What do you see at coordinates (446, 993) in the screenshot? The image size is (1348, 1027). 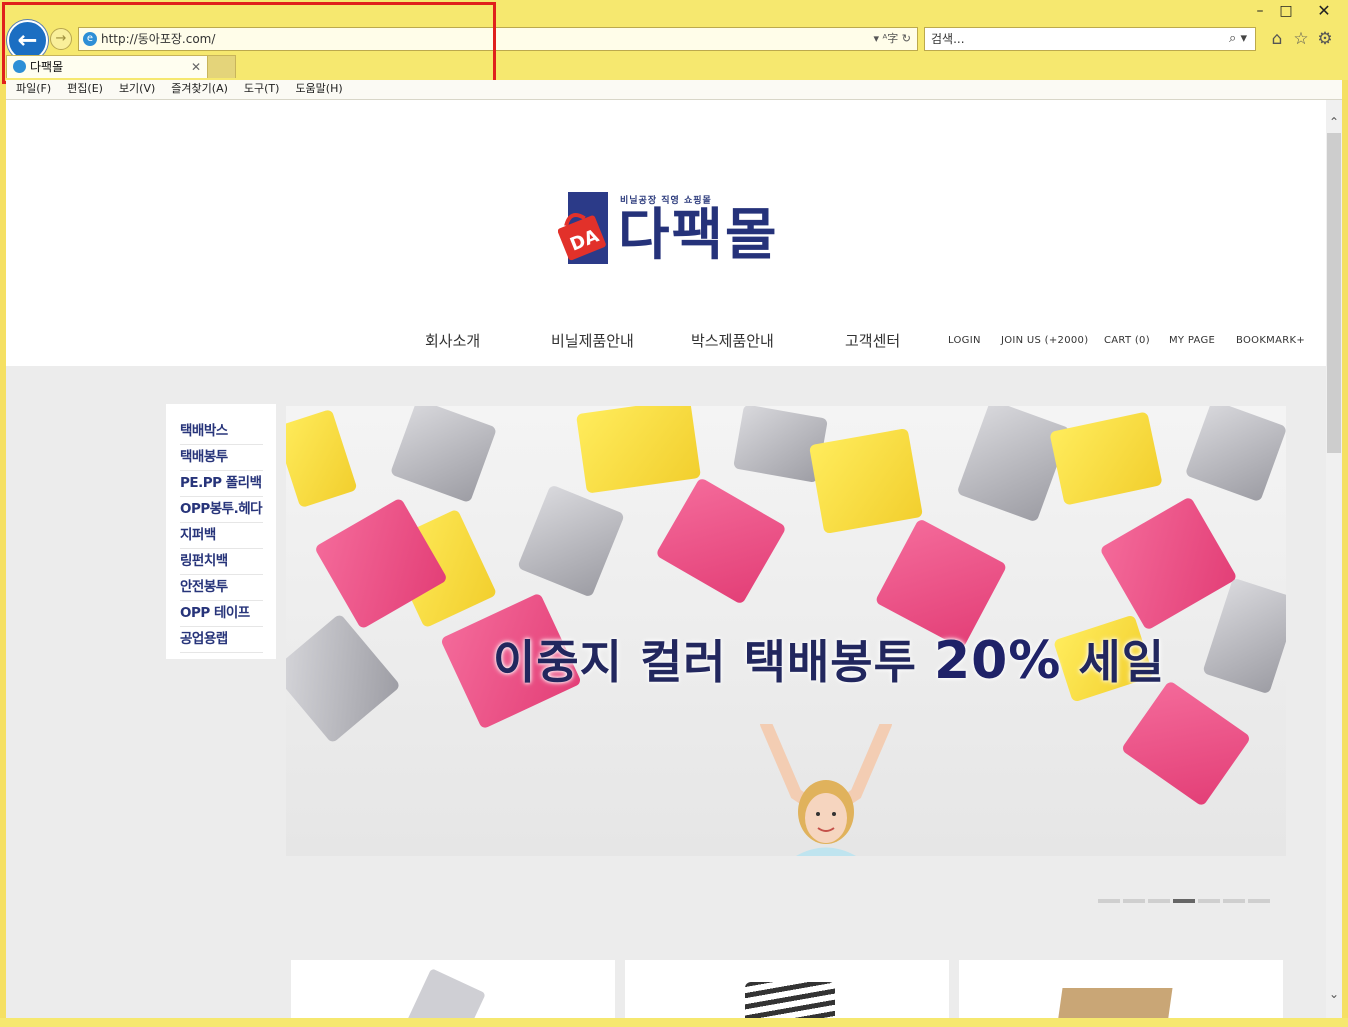 I see `silver-bag-thumb` at bounding box center [446, 993].